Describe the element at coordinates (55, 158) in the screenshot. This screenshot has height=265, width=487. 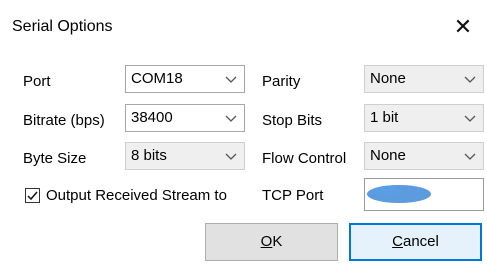
I see `byte-size-label: Byte Size` at that location.